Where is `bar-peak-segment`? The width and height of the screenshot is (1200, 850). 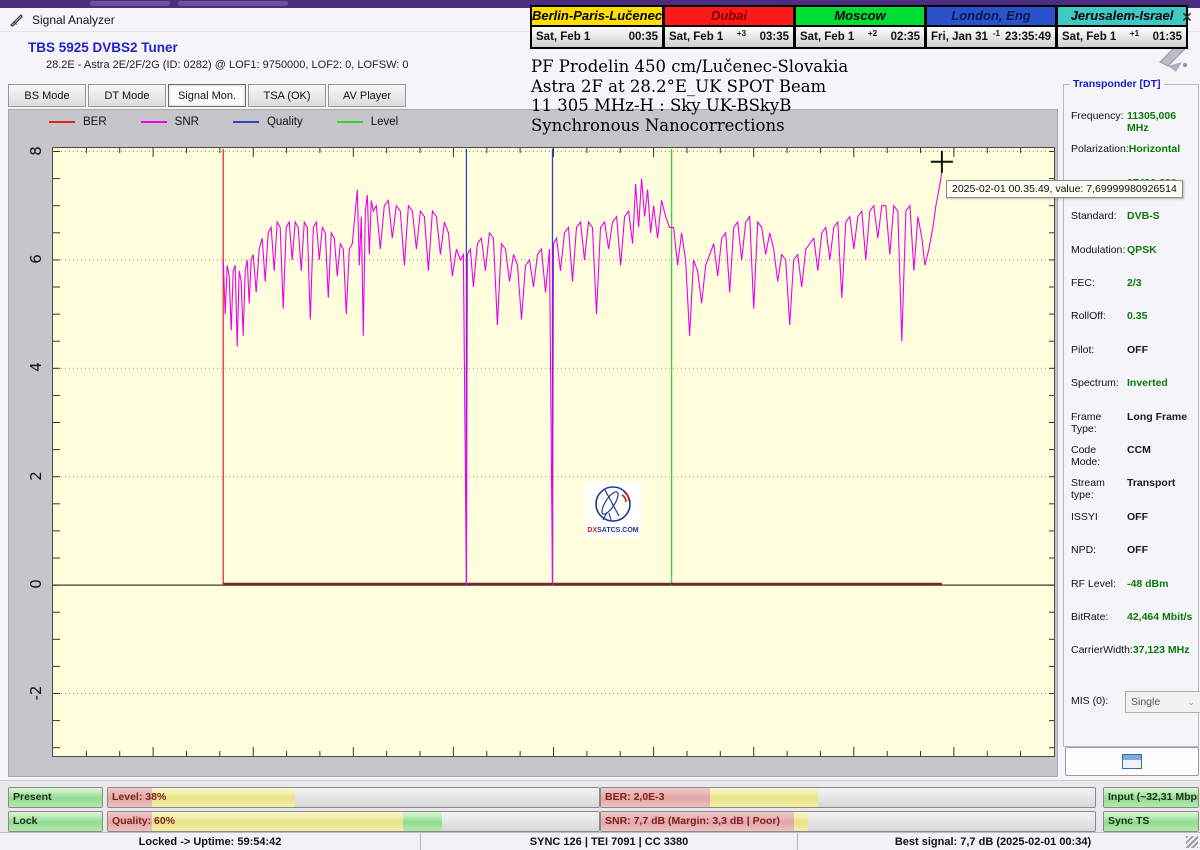
bar-peak-segment is located at coordinates (422, 821).